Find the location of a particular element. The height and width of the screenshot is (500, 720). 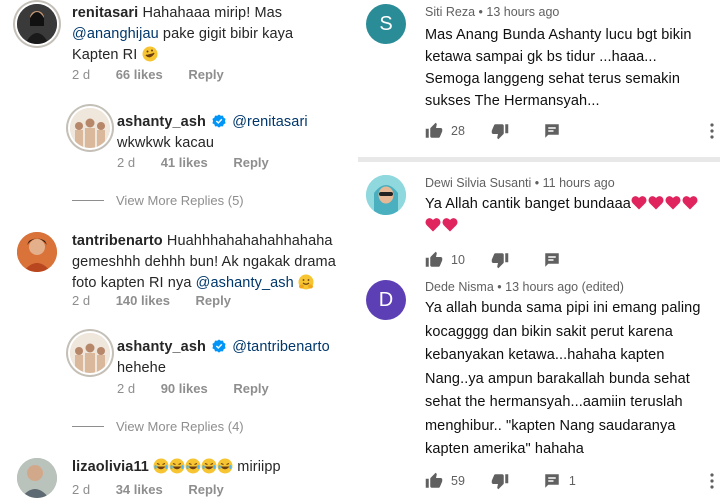

comment-author: Siti Reza is located at coordinates (450, 12).